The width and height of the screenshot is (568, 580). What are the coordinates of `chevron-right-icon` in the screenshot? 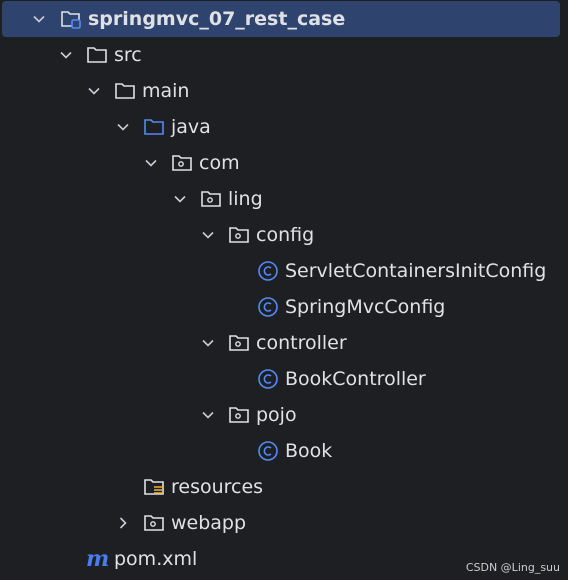 It's located at (123, 523).